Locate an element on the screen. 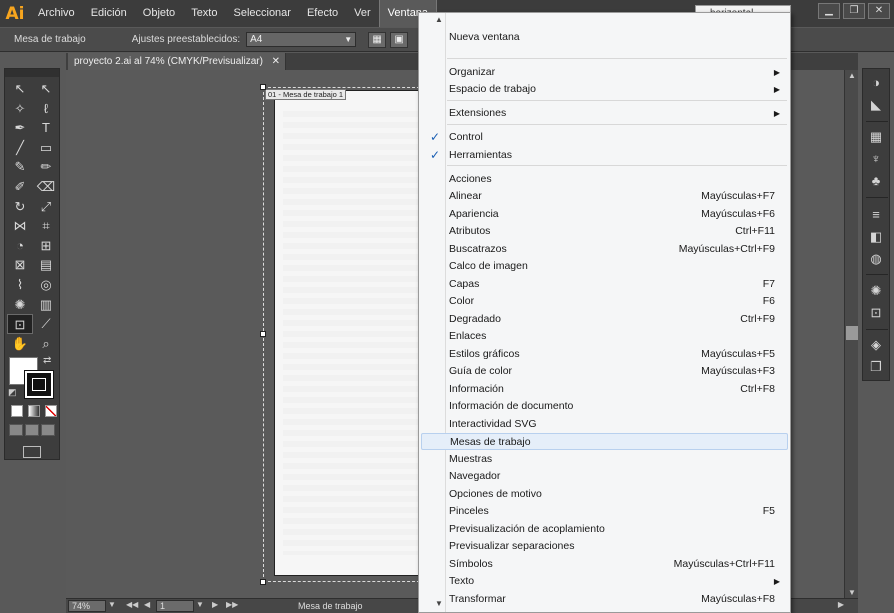  prev-artboard-icon: ◀ is located at coordinates (147, 604).